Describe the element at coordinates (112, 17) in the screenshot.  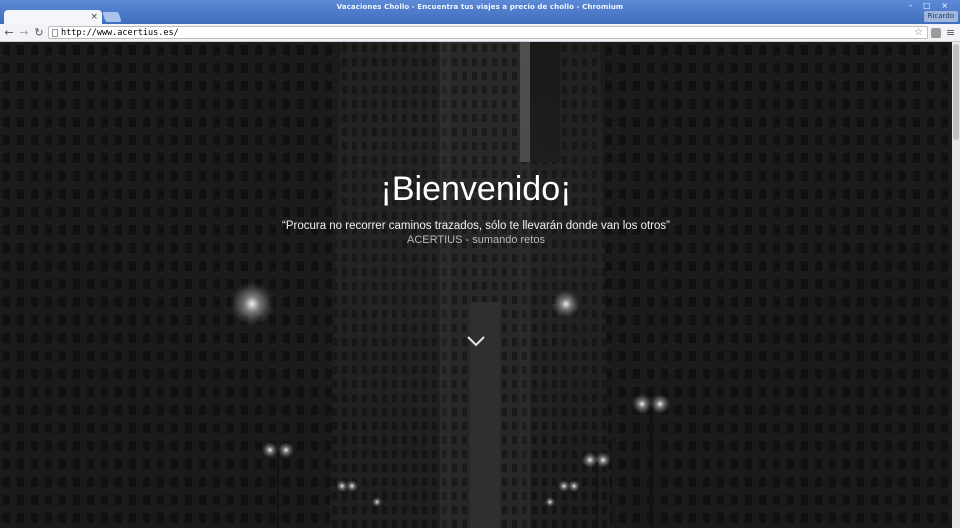
I see `new-tab-button` at that location.